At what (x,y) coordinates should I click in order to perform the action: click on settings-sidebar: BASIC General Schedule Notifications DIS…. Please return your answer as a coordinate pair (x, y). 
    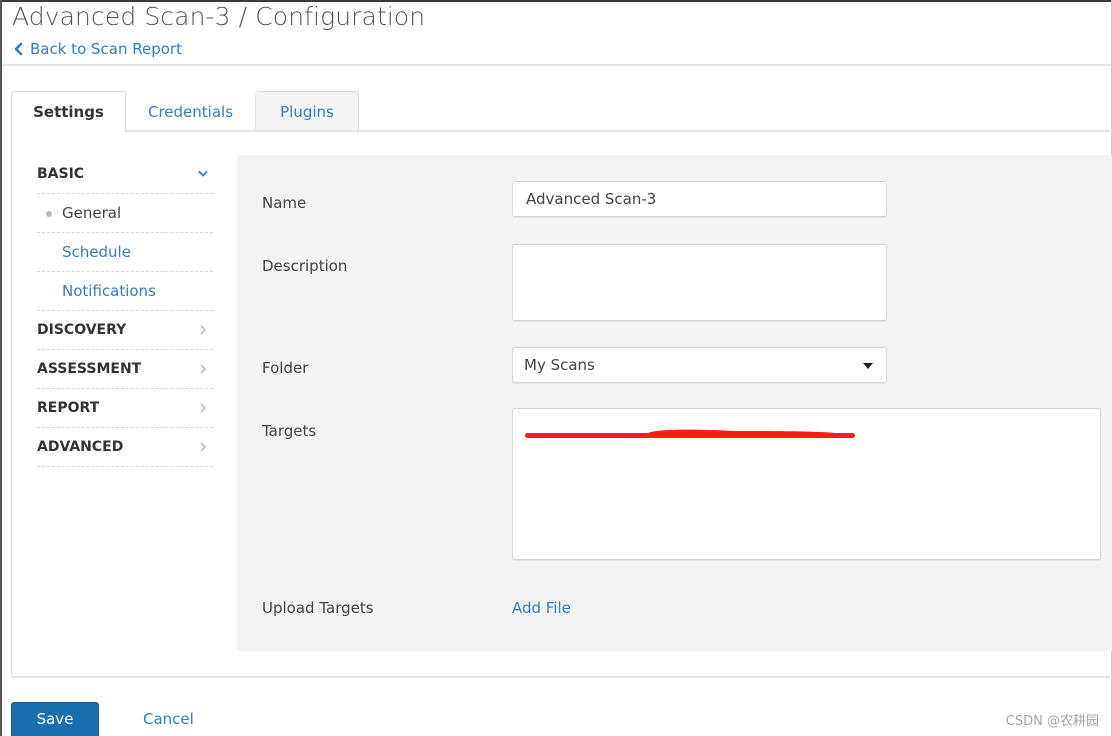
    Looking at the image, I should click on (125, 311).